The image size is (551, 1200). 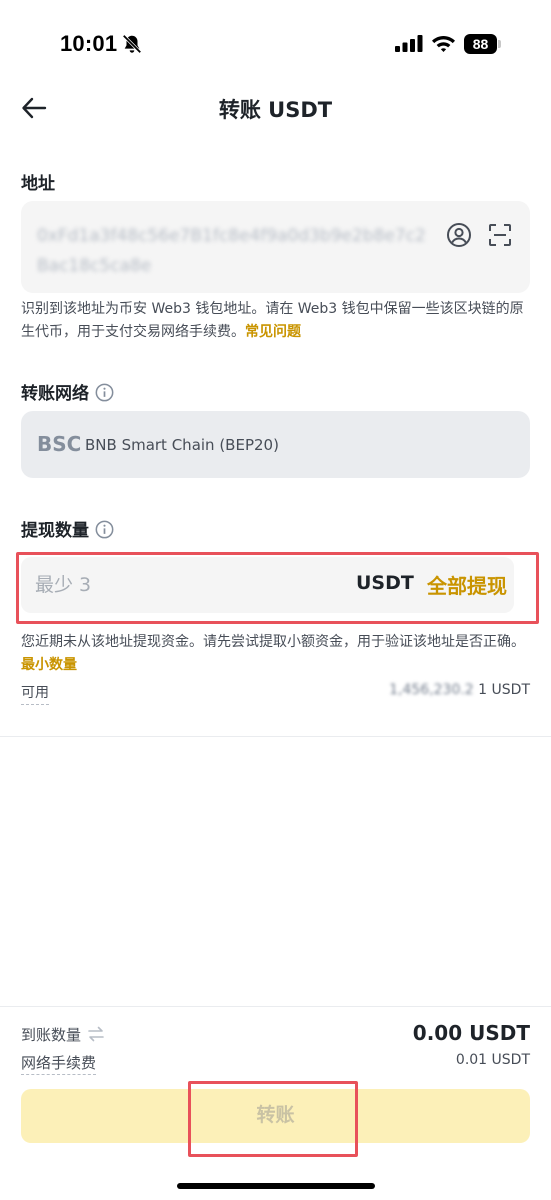 I want to click on page-title: 转账 USDT, so click(x=275, y=110).